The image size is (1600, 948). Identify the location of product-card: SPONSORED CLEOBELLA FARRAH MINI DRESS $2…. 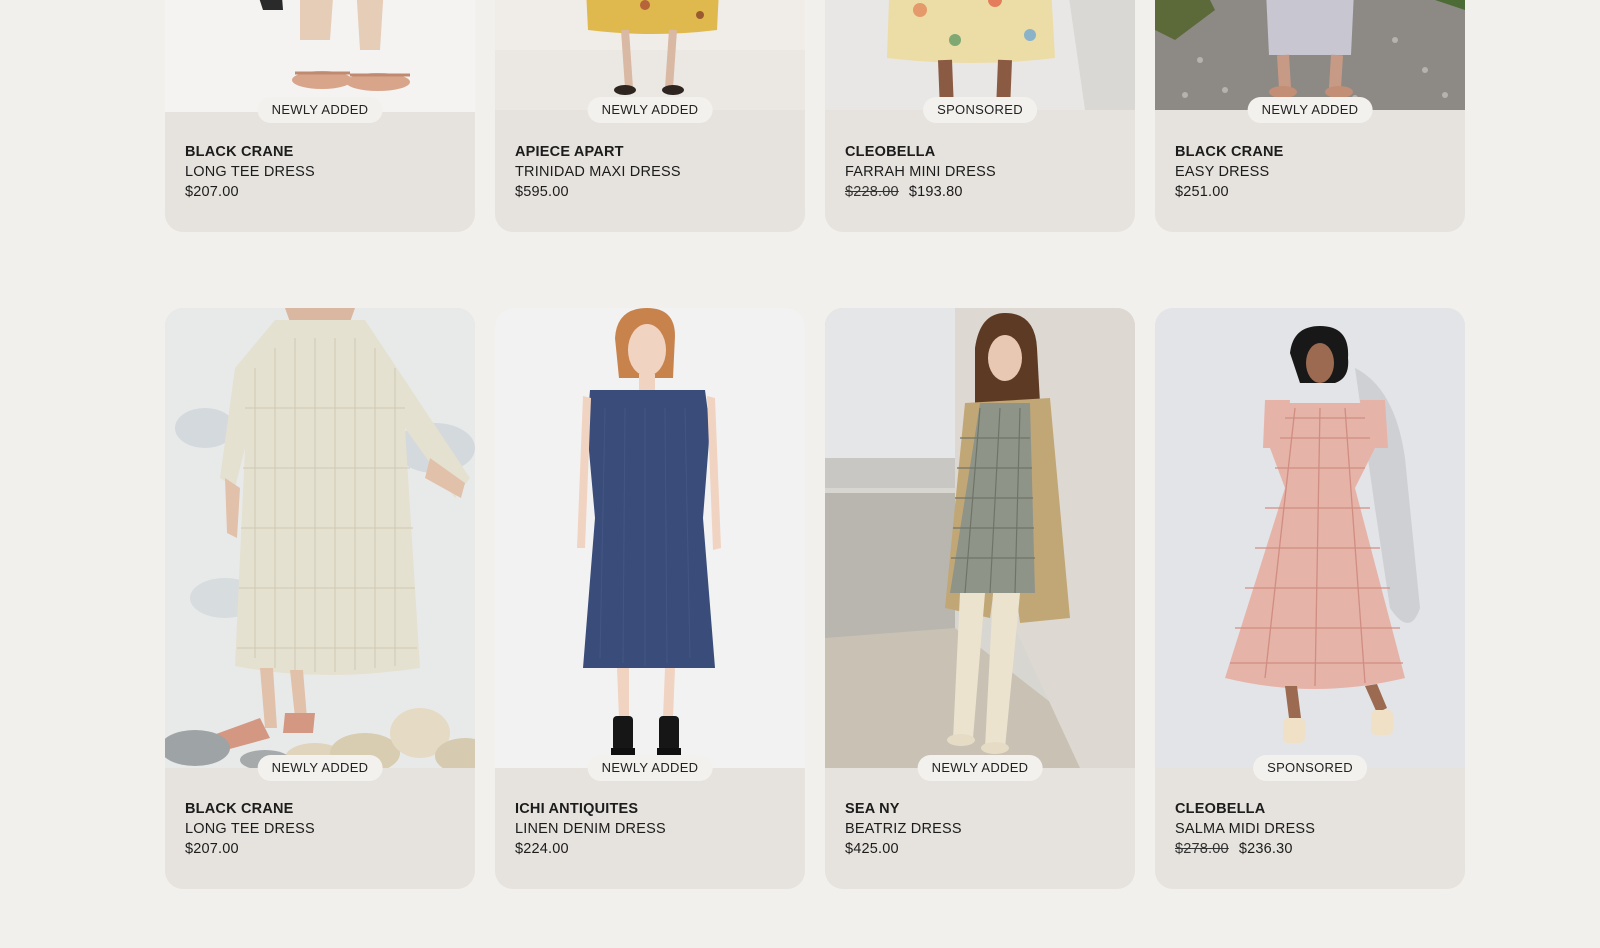
(980, 116).